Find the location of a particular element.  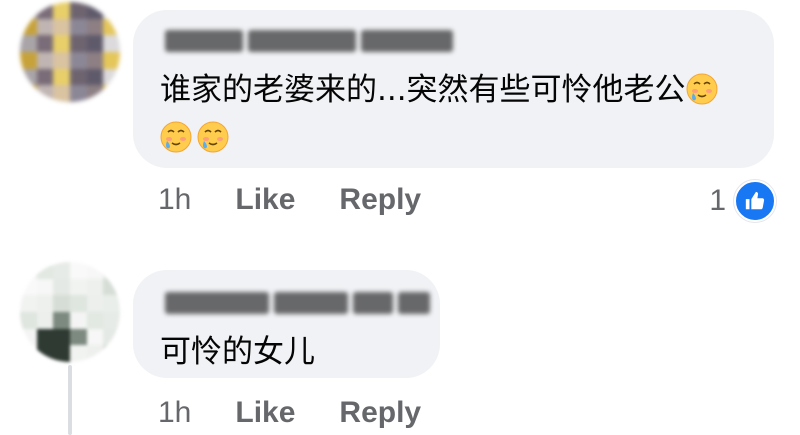

comment-bubble: 可怜的女儿 is located at coordinates (286, 324).